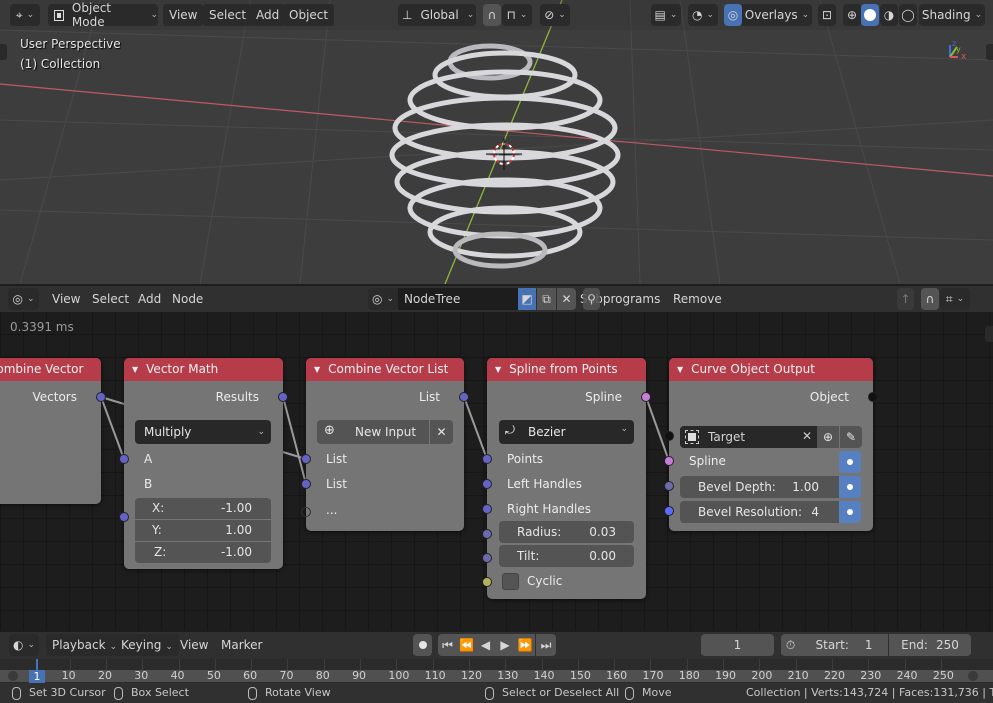 This screenshot has height=703, width=993. Describe the element at coordinates (487, 534) in the screenshot. I see `input-radius-socket` at that location.